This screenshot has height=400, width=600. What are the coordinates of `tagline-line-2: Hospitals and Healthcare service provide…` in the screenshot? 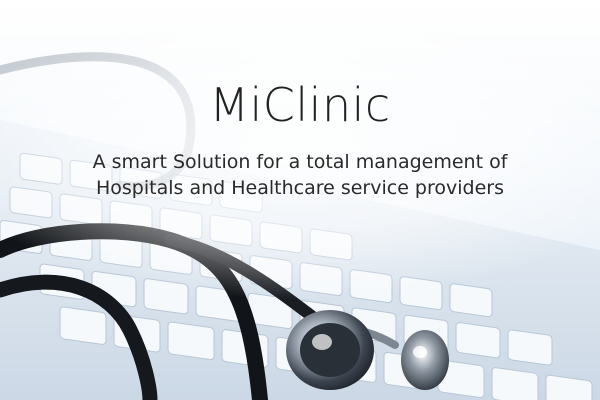 It's located at (299, 188).